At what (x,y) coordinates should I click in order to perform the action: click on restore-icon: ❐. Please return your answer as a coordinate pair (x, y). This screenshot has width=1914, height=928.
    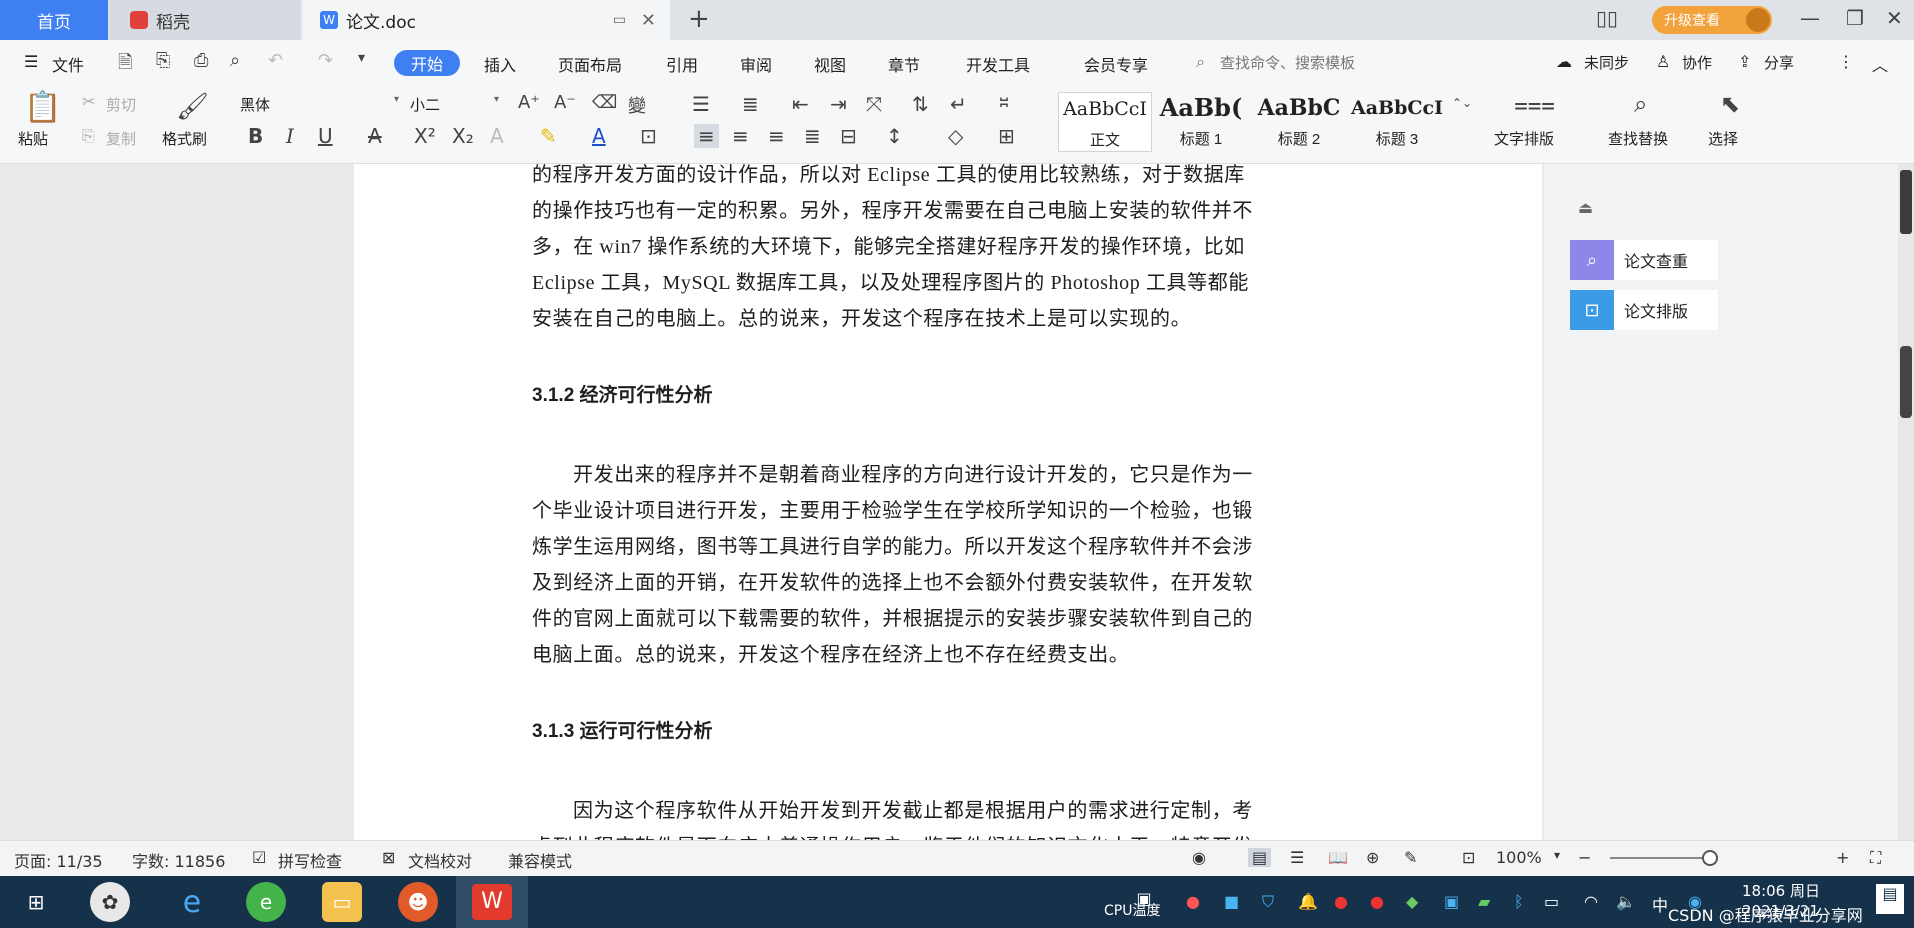
    Looking at the image, I should click on (1855, 18).